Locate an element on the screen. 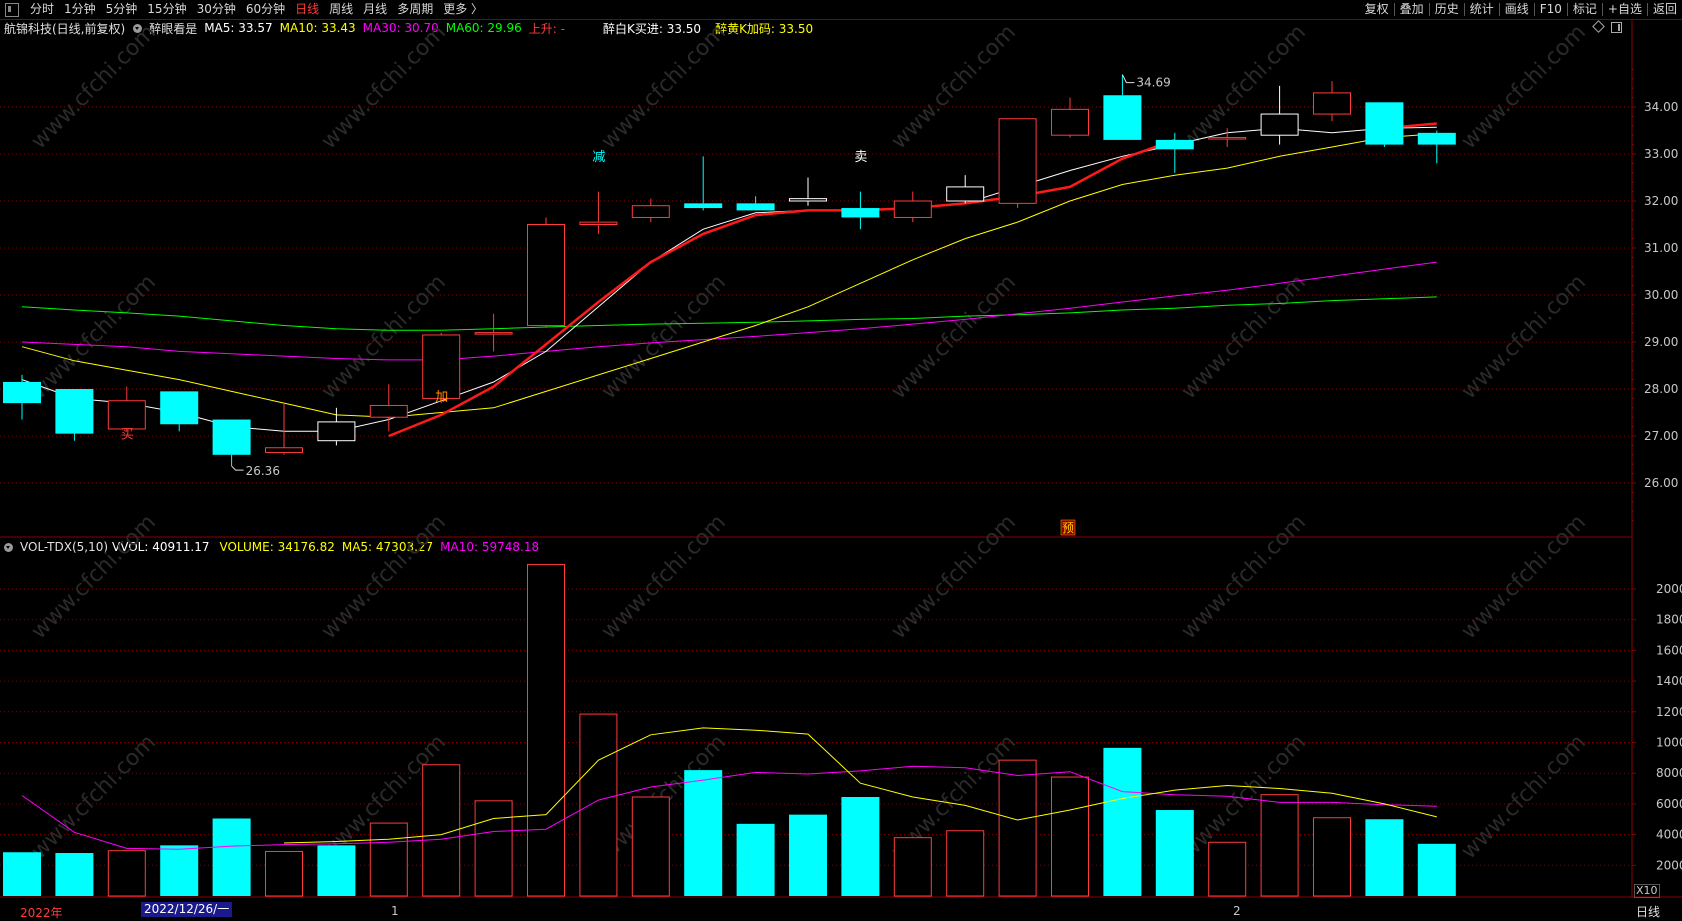 The height and width of the screenshot is (921, 1682). price-tick-label: 32.00 is located at coordinates (1661, 201).